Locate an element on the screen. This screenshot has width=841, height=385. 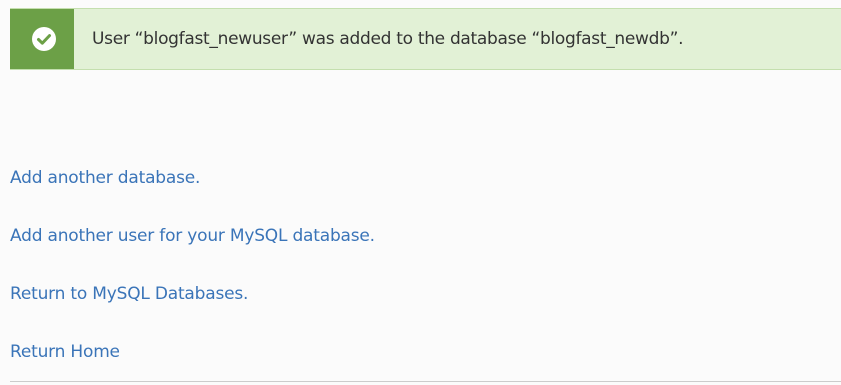
add-another-database-link: Add another database. is located at coordinates (105, 178).